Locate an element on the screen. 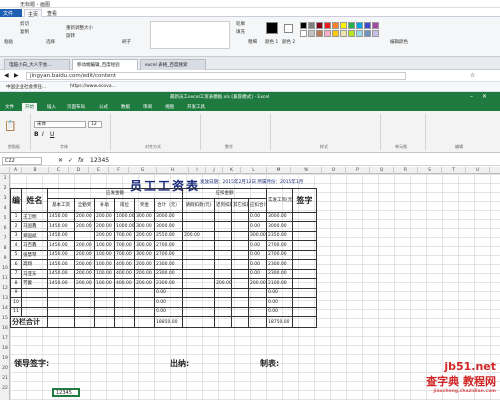  row-header: 13 is located at coordinates (5, 298).